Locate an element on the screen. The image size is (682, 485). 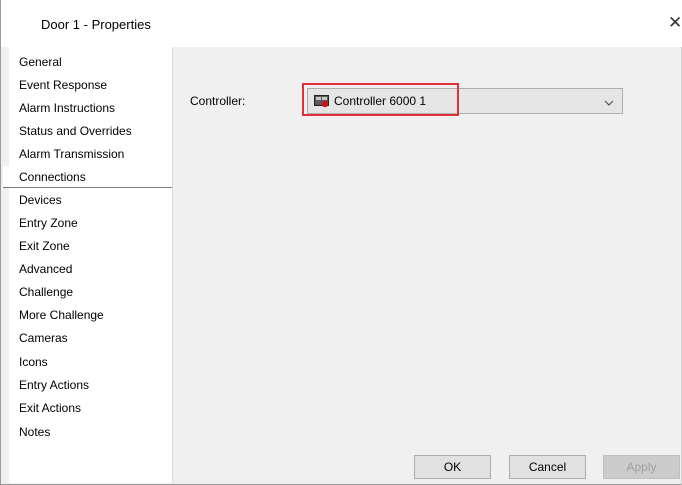
sidebar-item-label: Exit Zone is located at coordinates (44, 246).